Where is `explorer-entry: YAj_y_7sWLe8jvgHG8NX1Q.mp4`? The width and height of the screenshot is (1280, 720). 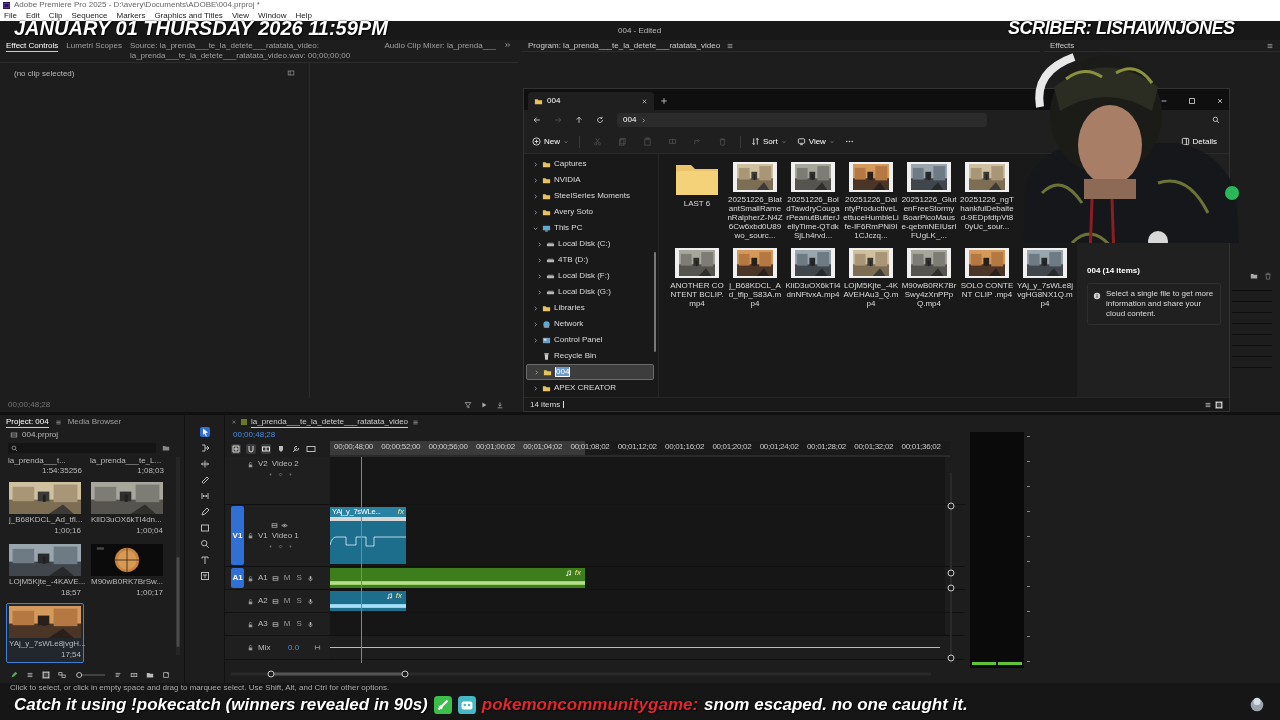 explorer-entry: YAj_y_7sWLe8jvgHG8NX1Q.mp4 is located at coordinates (1045, 278).